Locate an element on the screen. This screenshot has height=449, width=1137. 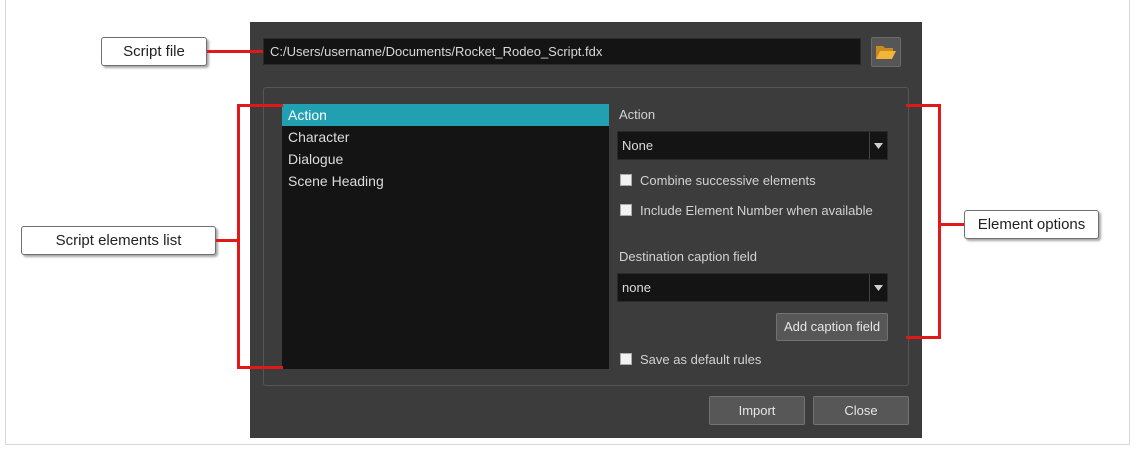
save-default-rules-checkbox: Save as default rules is located at coordinates (690, 359).